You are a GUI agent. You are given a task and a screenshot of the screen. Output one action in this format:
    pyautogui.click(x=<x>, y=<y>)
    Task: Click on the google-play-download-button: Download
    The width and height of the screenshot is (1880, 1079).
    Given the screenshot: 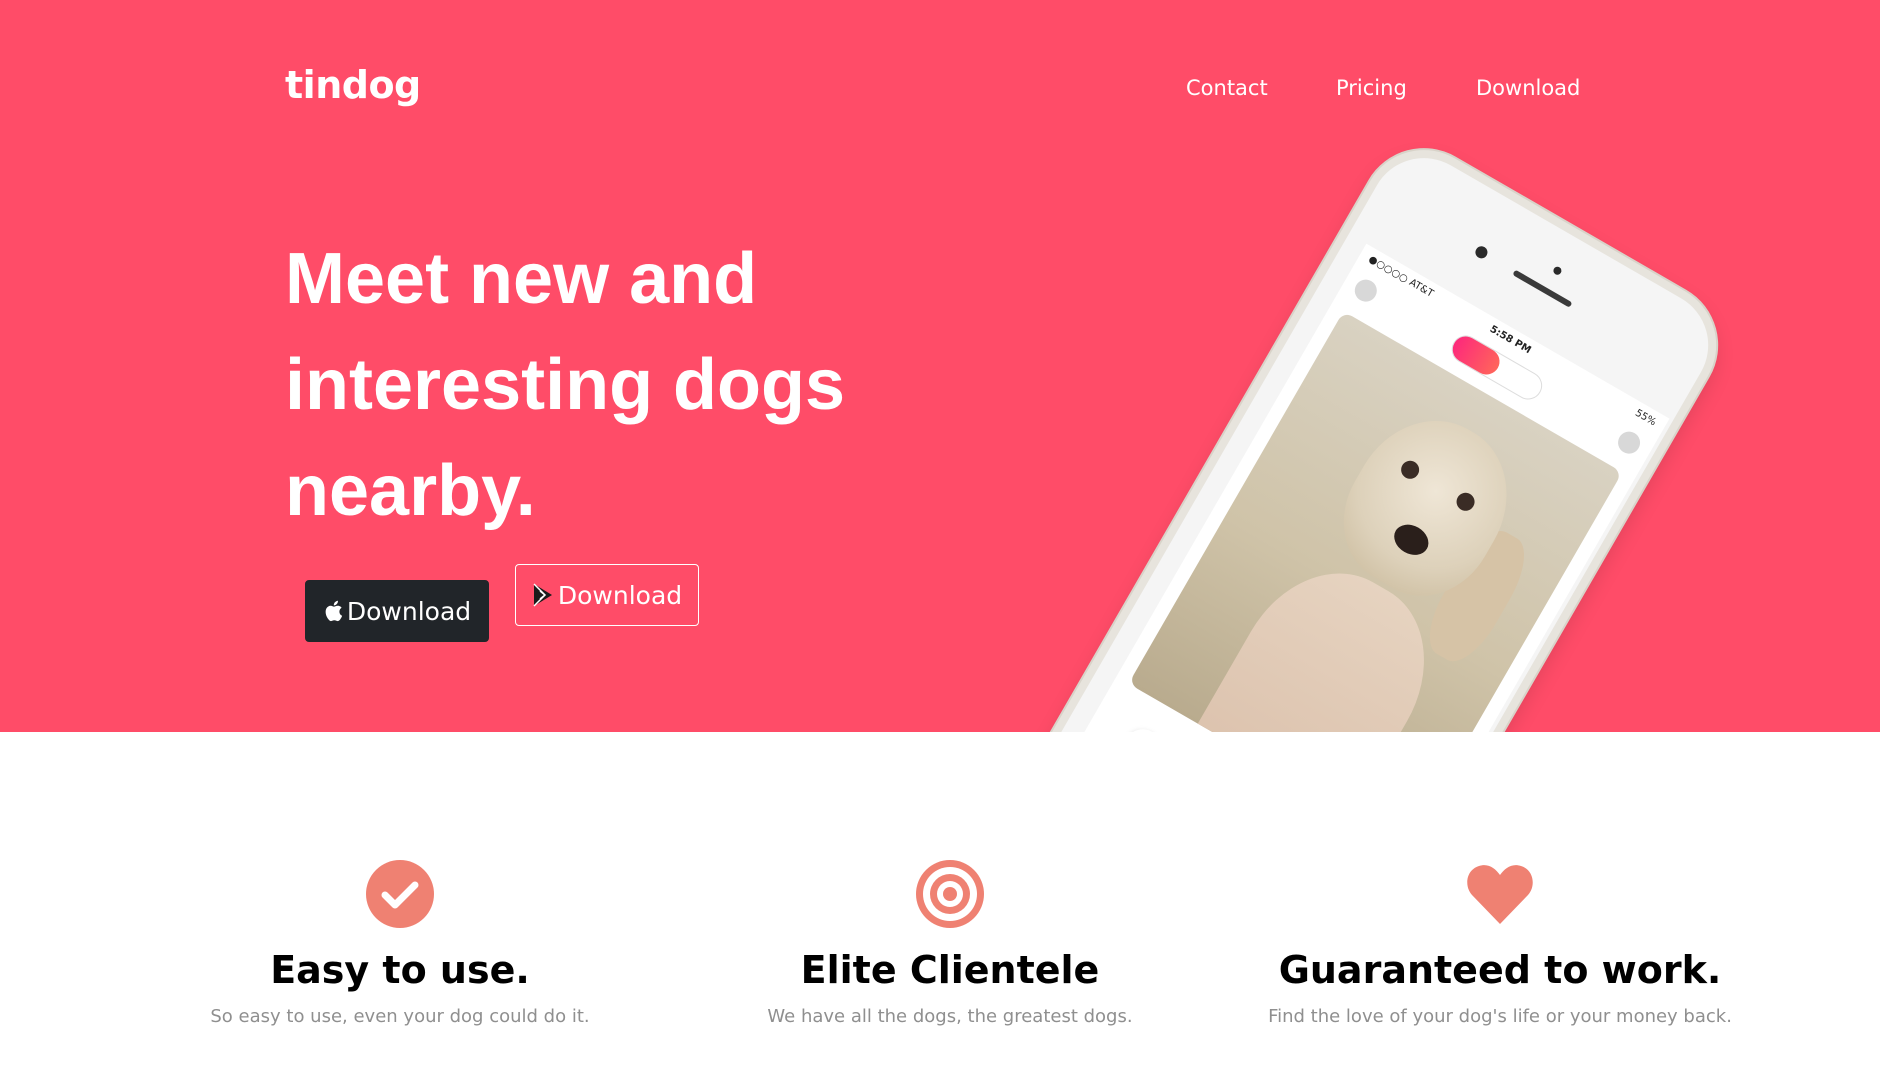 What is the action you would take?
    pyautogui.click(x=607, y=595)
    